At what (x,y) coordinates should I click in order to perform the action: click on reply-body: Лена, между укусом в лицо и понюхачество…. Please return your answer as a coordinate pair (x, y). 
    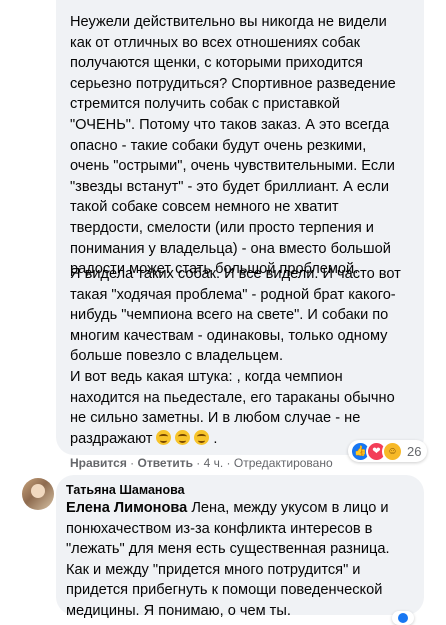
    Looking at the image, I should click on (228, 559).